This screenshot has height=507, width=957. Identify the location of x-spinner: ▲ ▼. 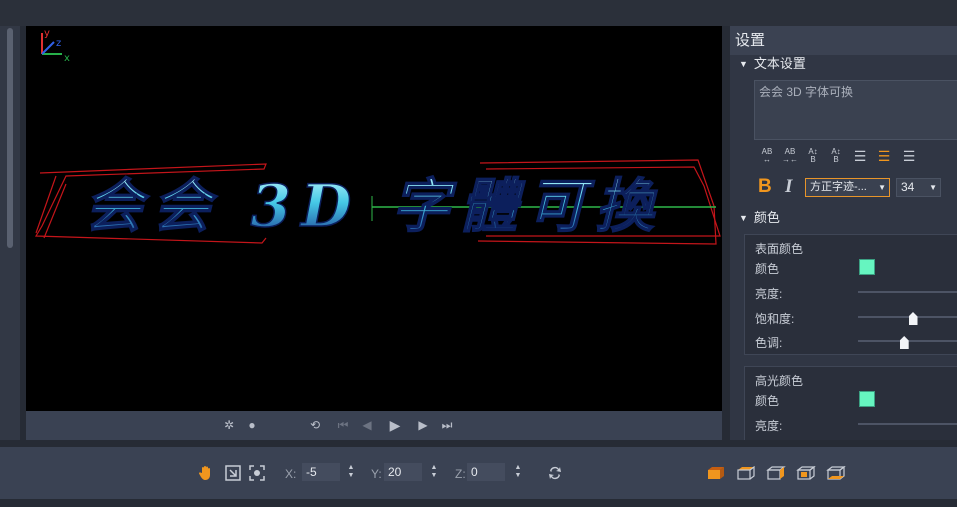
(351, 473).